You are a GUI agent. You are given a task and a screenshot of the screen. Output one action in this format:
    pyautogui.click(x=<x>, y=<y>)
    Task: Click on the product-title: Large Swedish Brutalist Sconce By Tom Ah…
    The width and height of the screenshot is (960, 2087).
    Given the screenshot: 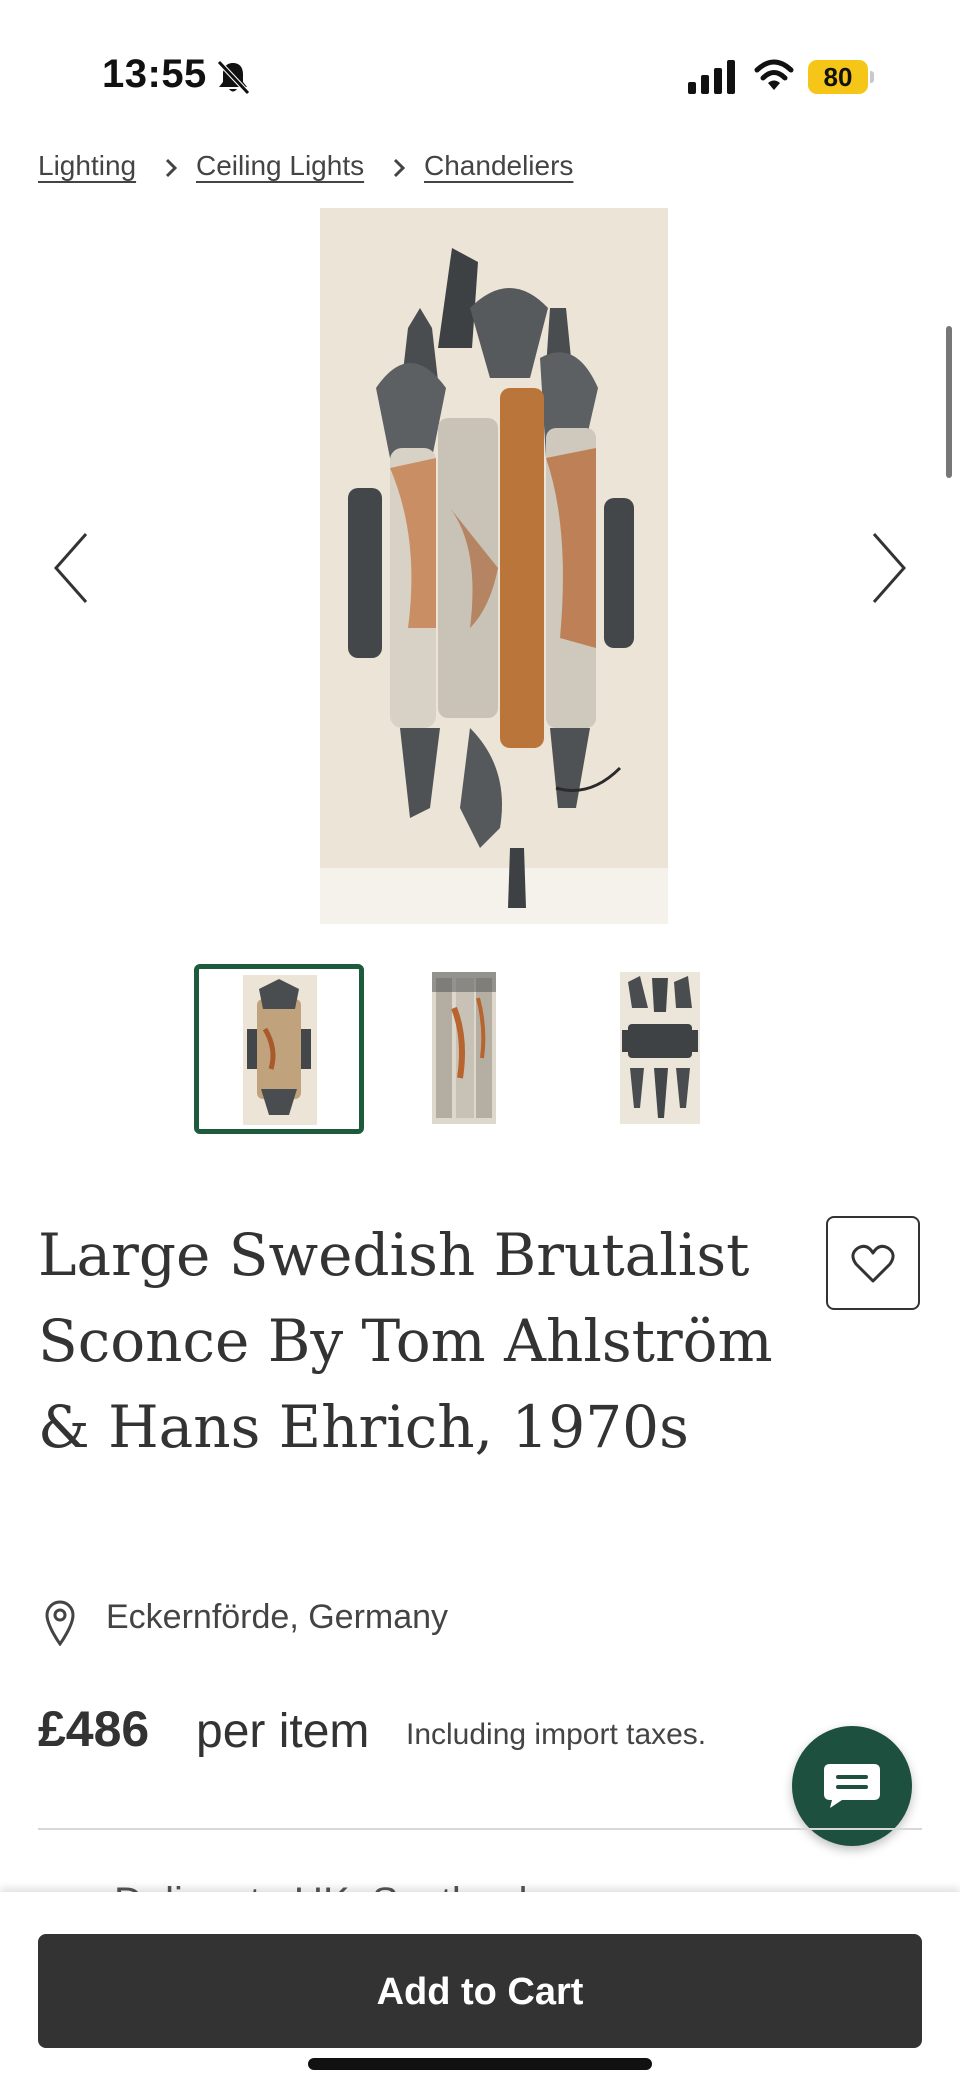 What is the action you would take?
    pyautogui.click(x=405, y=1341)
    